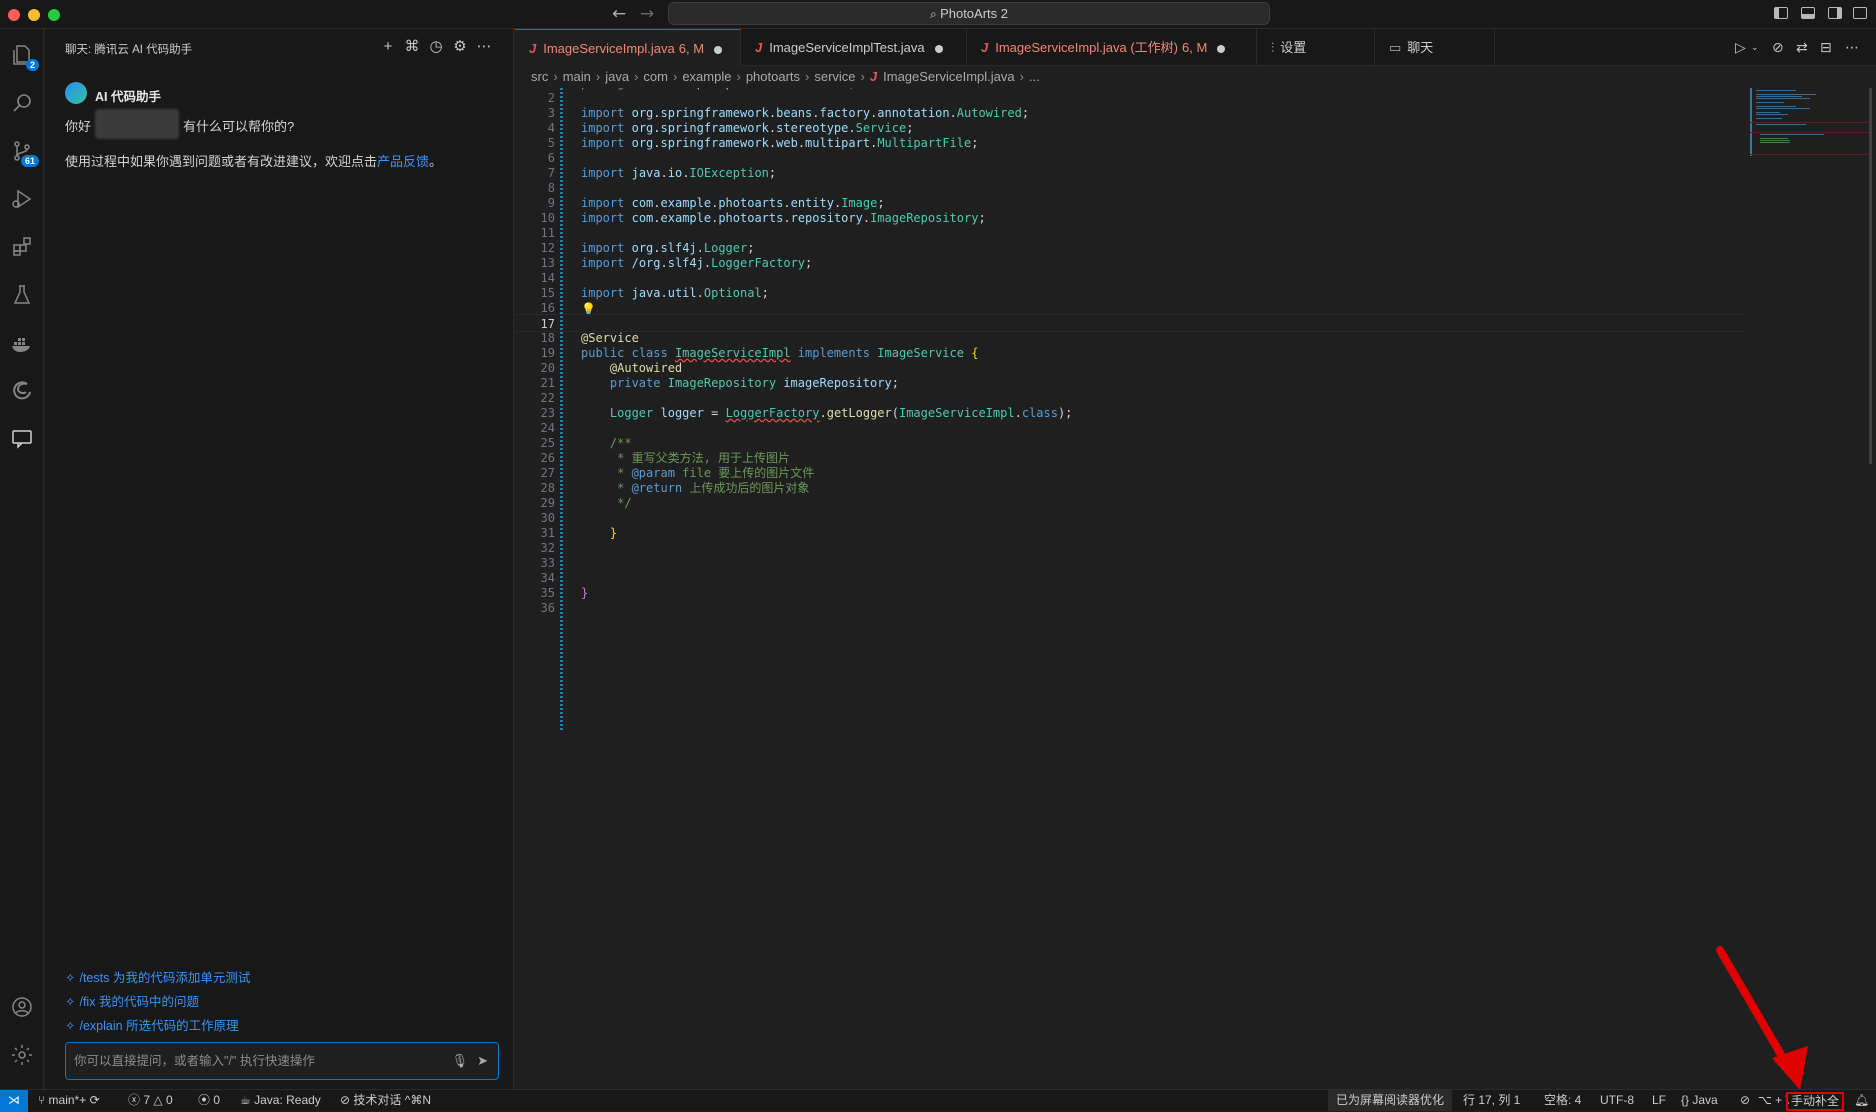  Describe the element at coordinates (773, 76) in the screenshot. I see `breadcrumb-item: photoarts` at that location.